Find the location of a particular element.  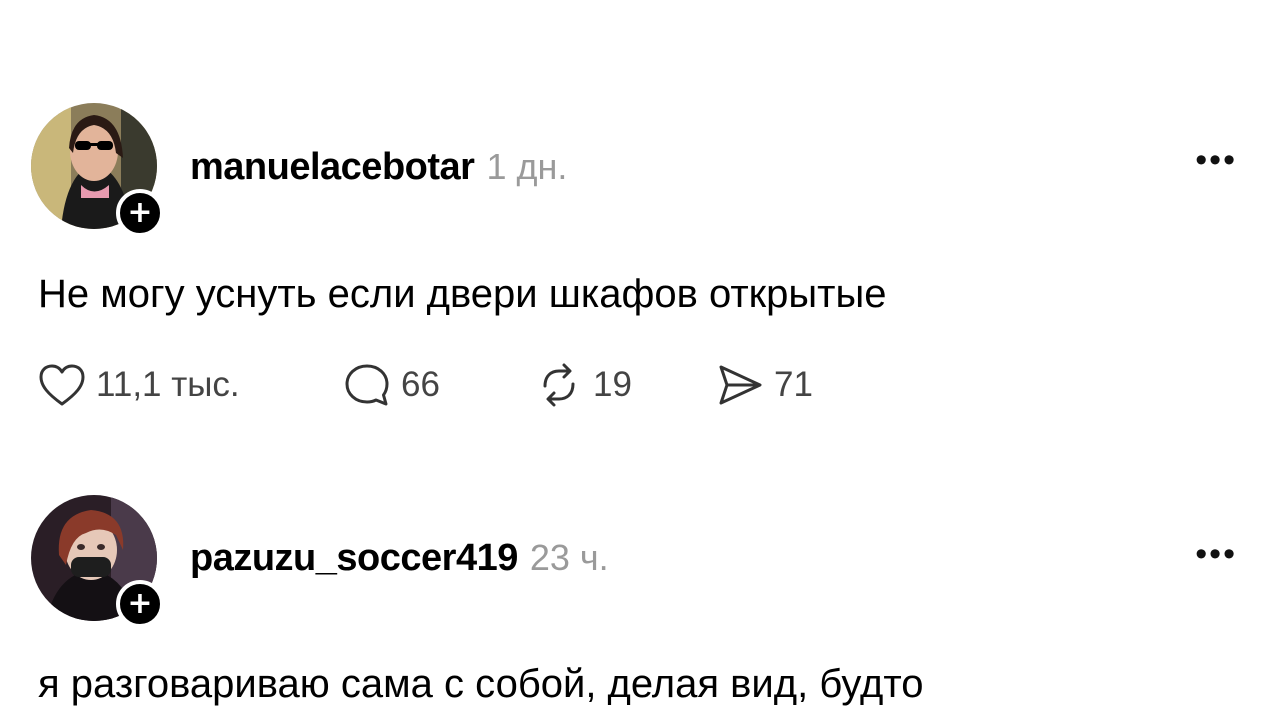

comment-bubble-icon is located at coordinates (367, 385).